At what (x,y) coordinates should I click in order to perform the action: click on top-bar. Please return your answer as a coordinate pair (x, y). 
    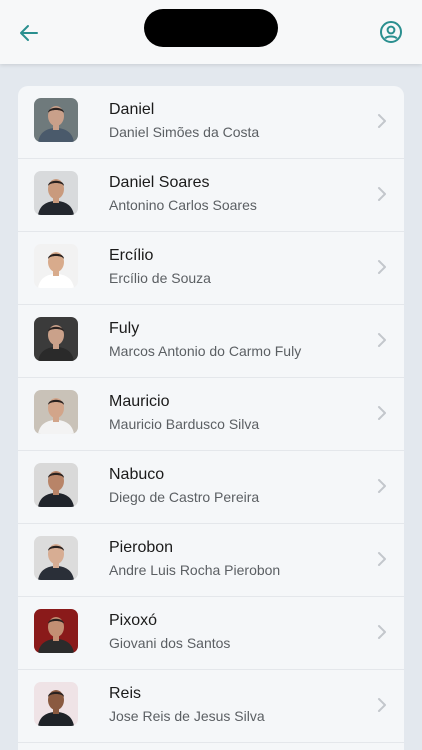
    Looking at the image, I should click on (211, 32).